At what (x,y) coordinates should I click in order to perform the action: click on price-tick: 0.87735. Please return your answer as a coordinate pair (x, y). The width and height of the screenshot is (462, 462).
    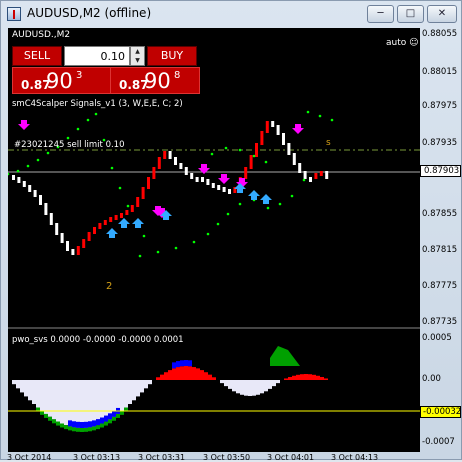
    Looking at the image, I should click on (440, 322).